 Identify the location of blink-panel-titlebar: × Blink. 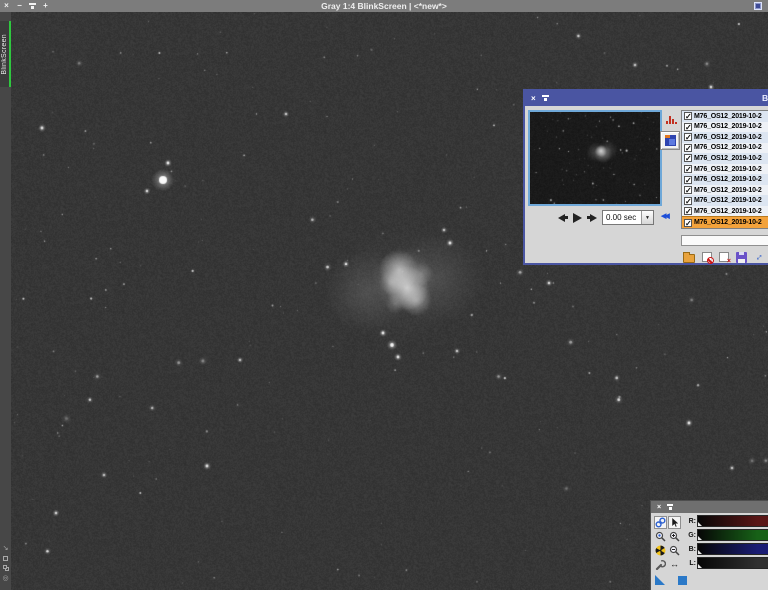
(646, 98).